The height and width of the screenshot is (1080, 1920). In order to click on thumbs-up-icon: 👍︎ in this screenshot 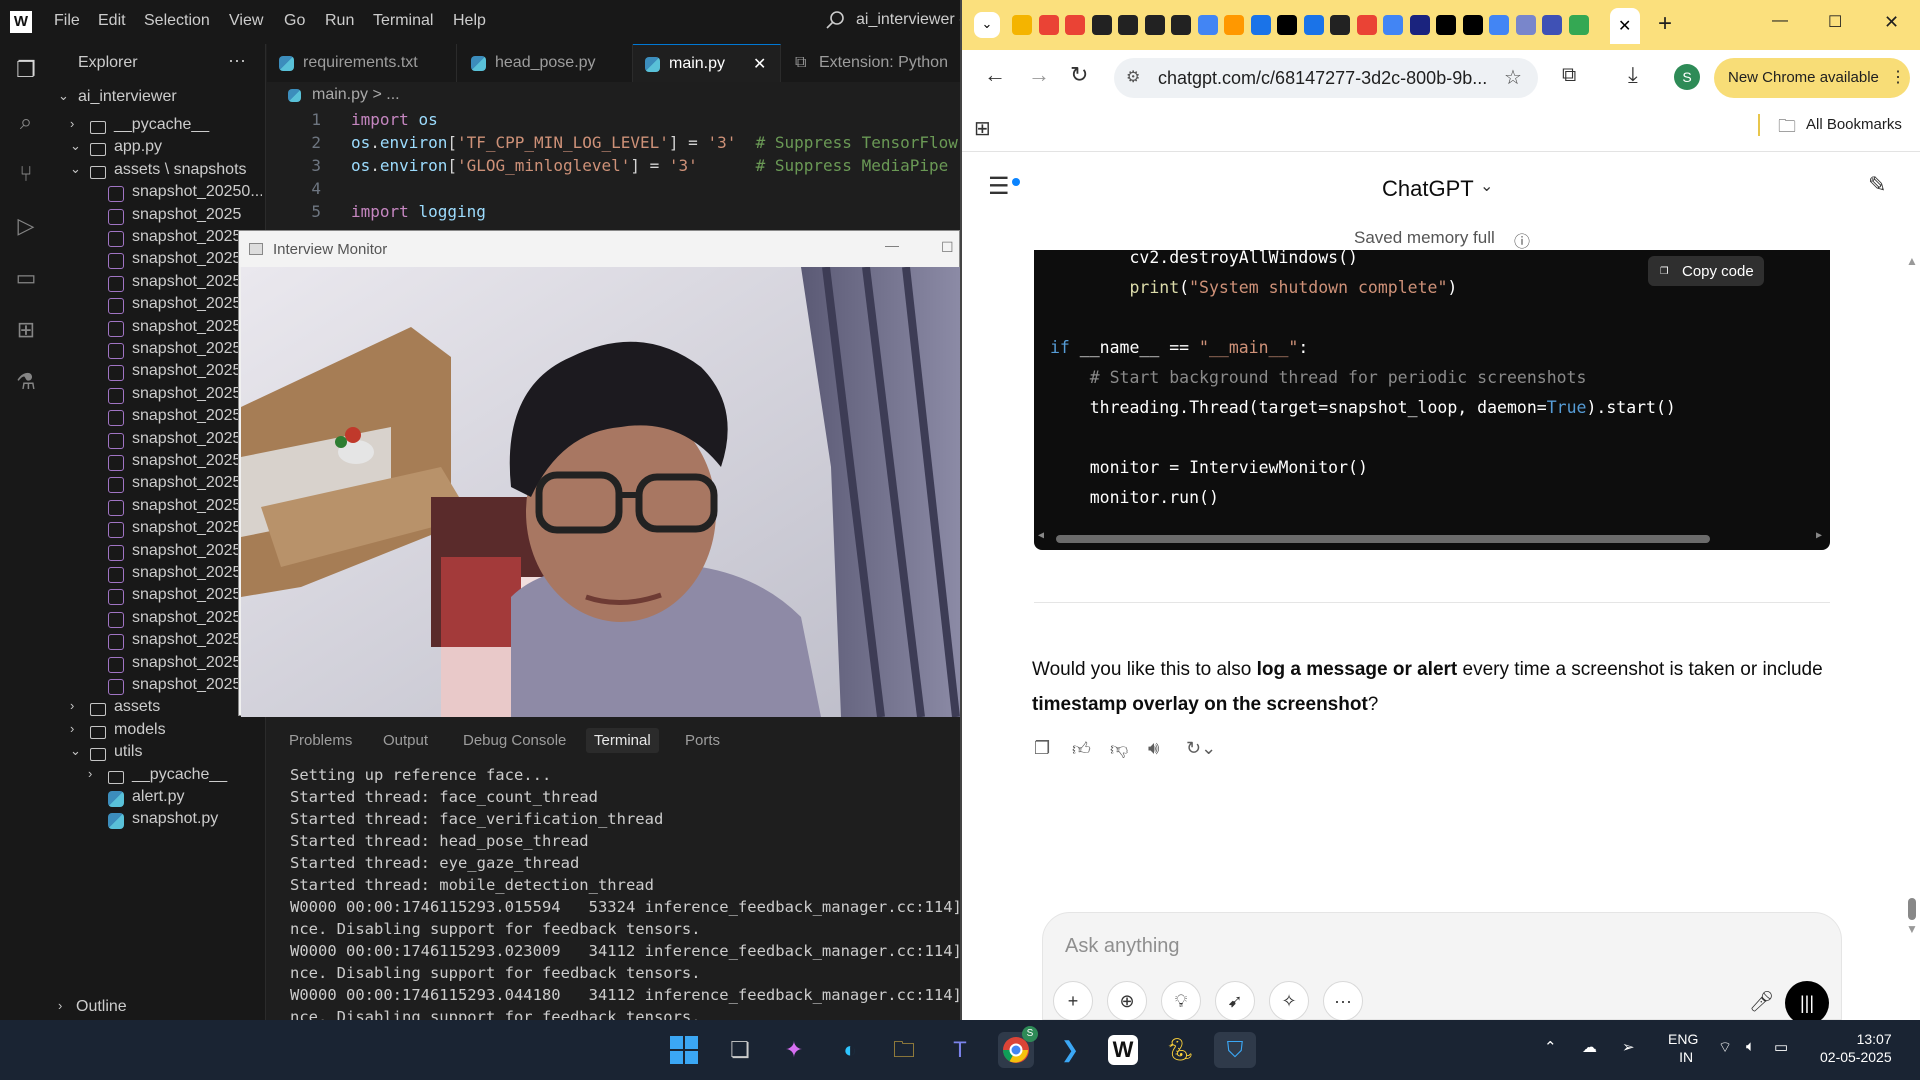, I will do `click(1081, 749)`.